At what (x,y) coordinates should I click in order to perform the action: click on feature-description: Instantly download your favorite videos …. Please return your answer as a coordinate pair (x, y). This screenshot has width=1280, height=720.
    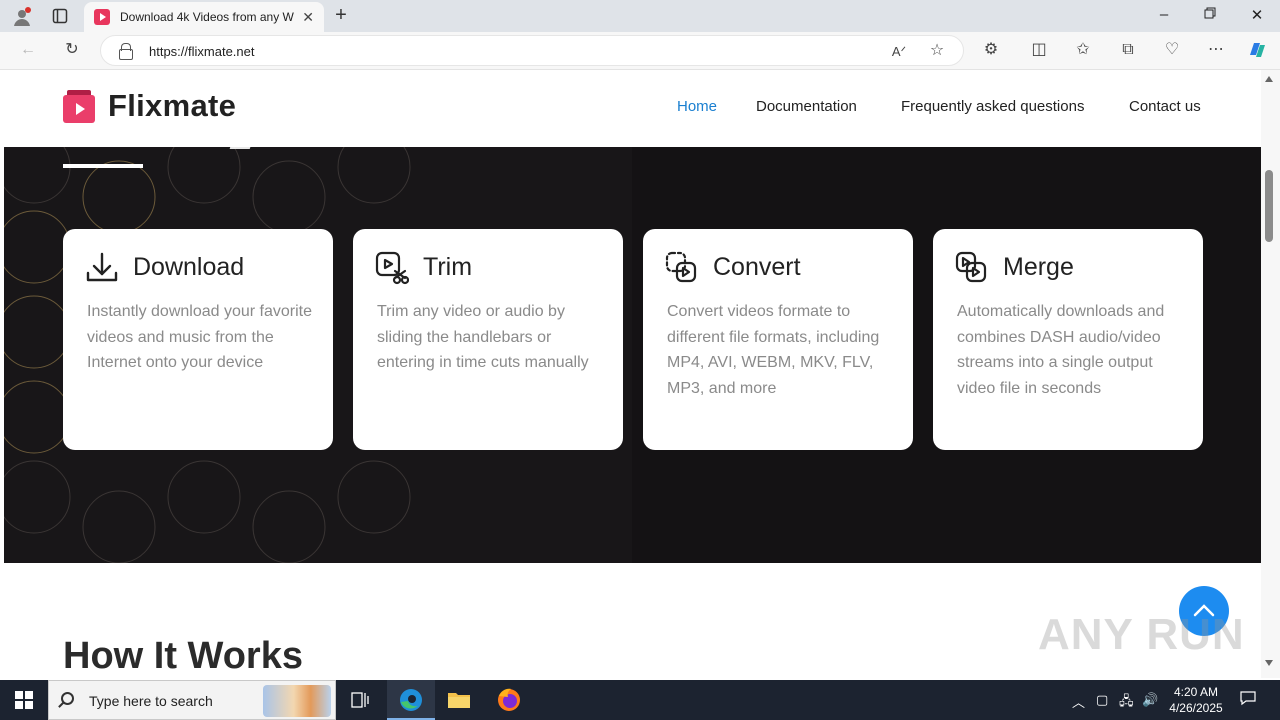
    Looking at the image, I should click on (200, 337).